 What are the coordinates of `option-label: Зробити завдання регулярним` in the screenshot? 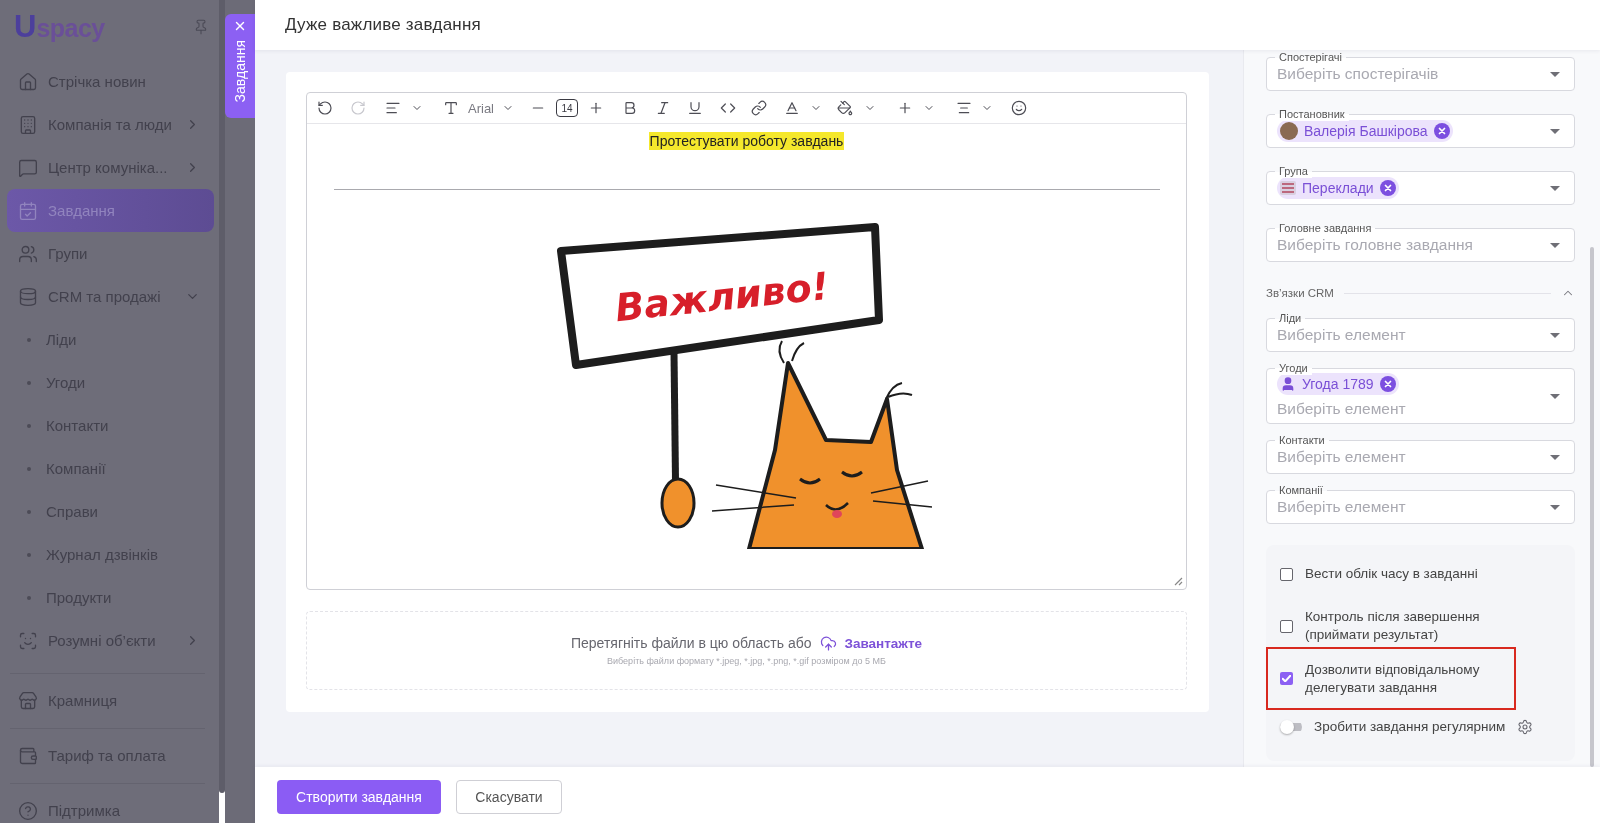 It's located at (1410, 727).